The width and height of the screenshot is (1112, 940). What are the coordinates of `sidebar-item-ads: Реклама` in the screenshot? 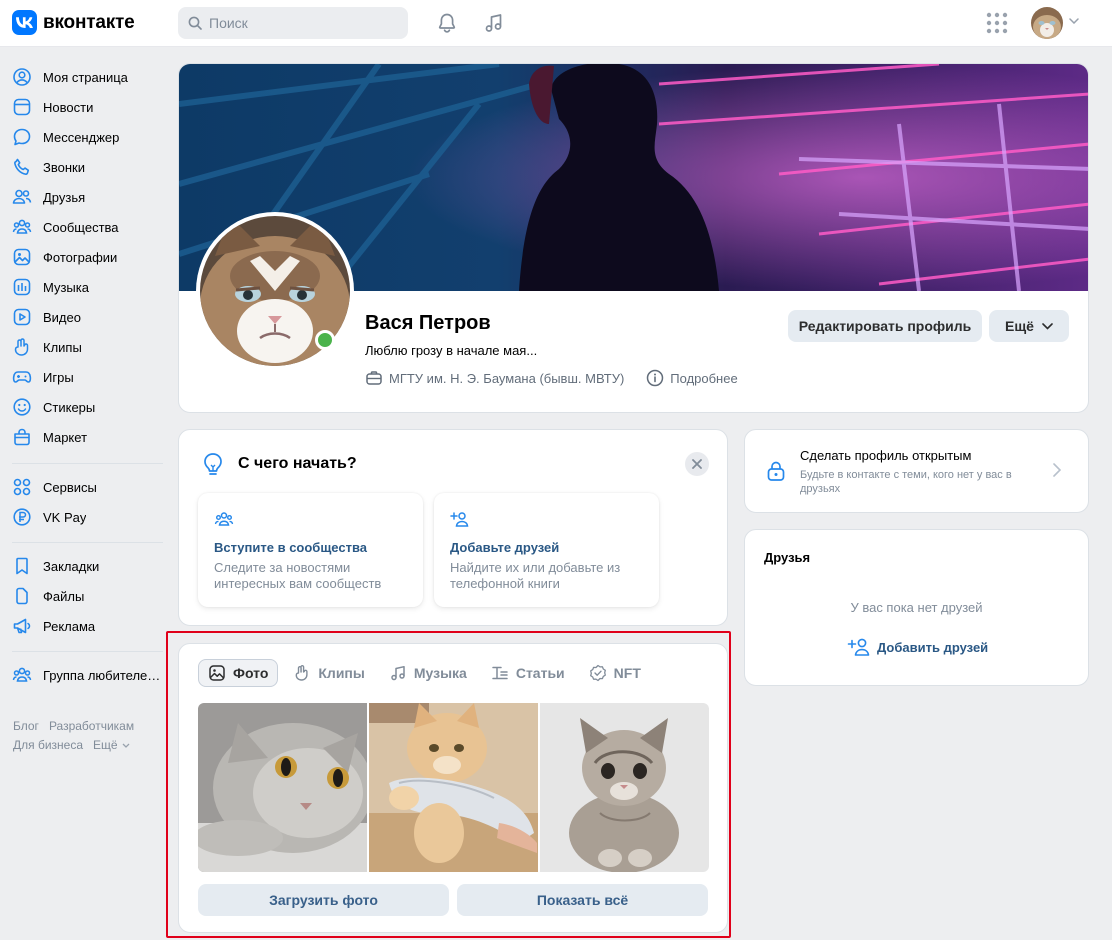 It's located at (89, 626).